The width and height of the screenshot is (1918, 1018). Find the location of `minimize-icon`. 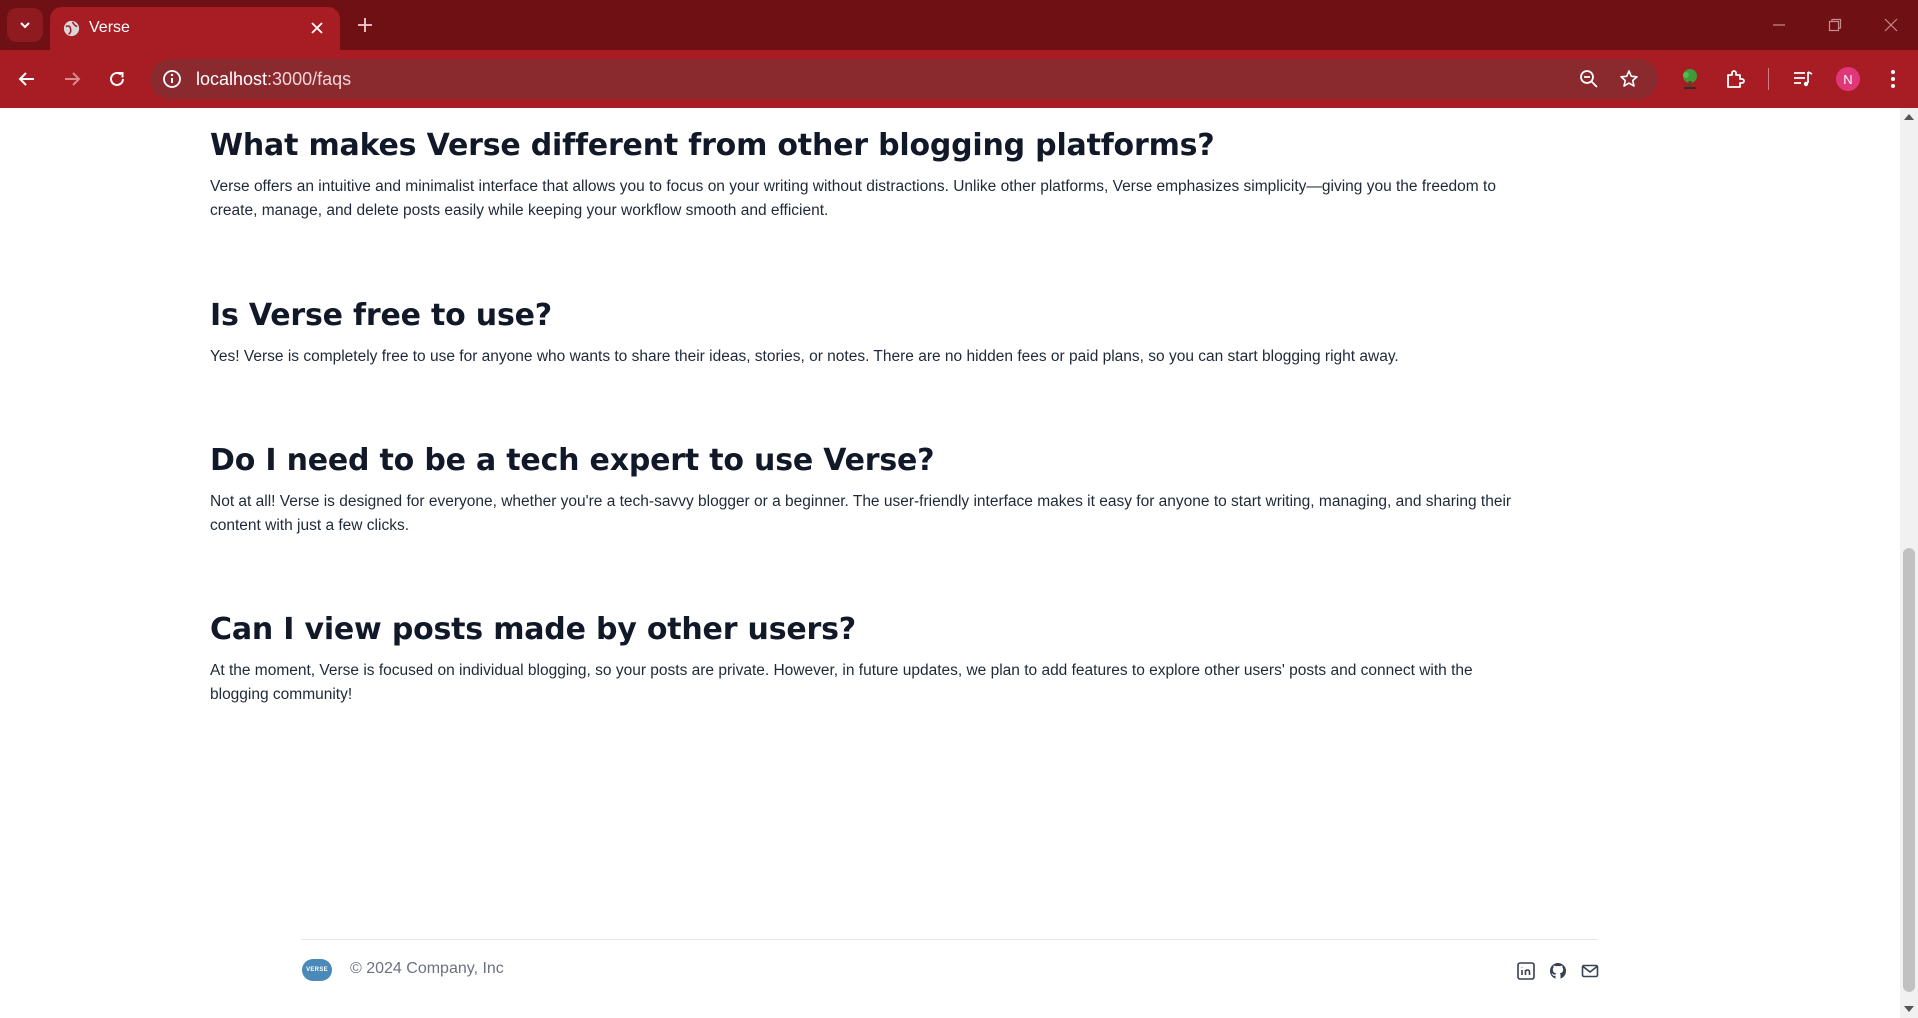

minimize-icon is located at coordinates (1779, 25).